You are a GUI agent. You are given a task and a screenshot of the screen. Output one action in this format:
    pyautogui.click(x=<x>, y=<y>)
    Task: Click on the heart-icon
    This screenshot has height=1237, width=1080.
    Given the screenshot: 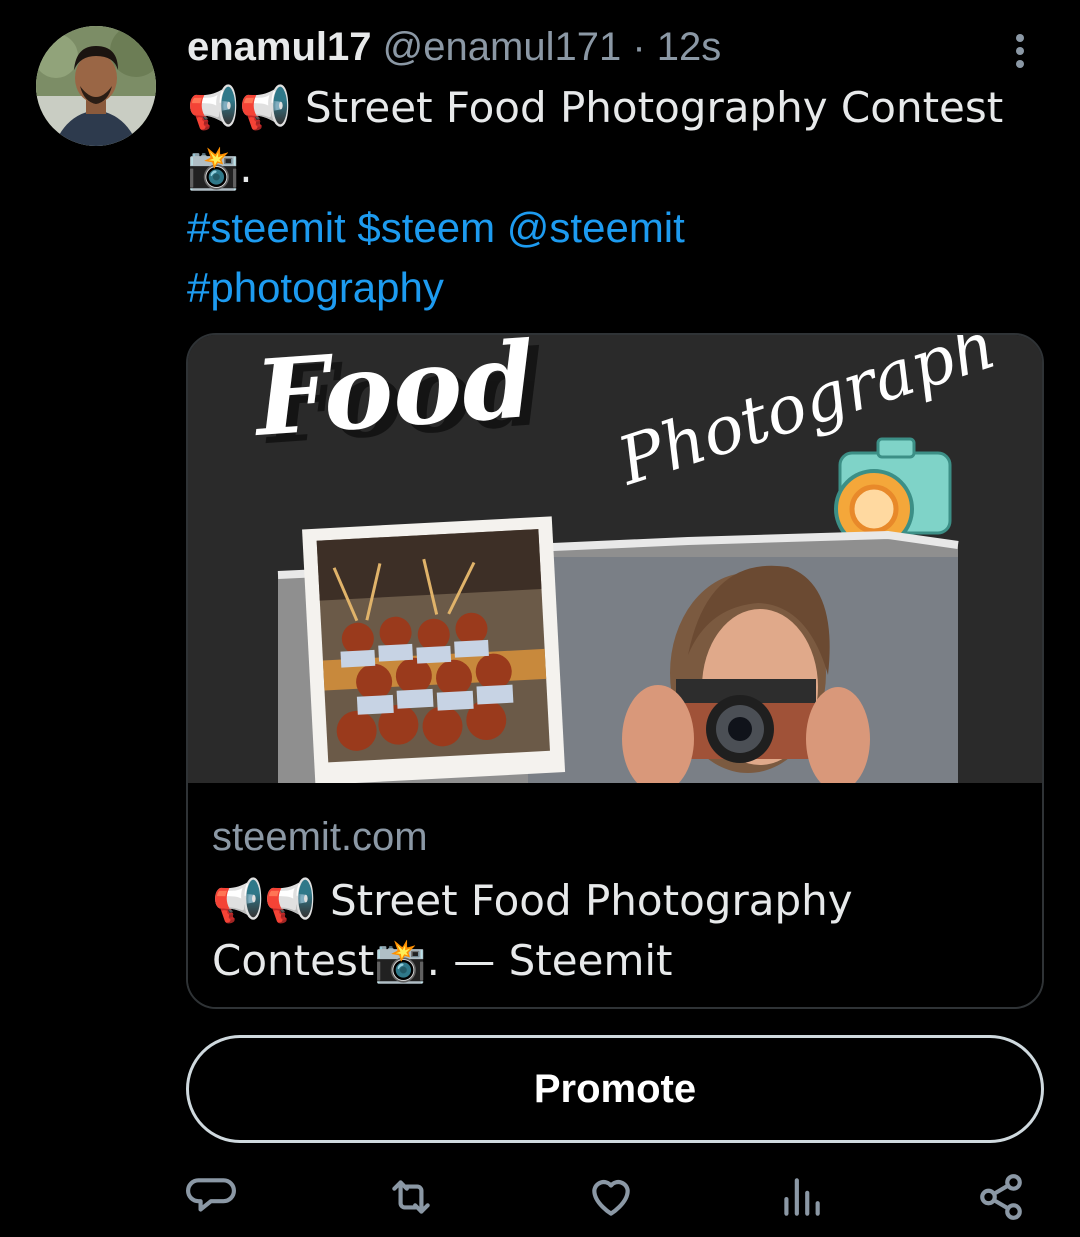 What is the action you would take?
    pyautogui.click(x=611, y=1197)
    